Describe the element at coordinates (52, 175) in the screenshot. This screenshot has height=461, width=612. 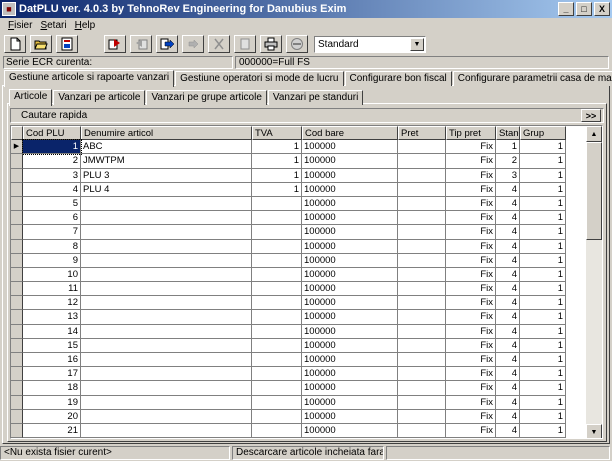
I see `cell-cod-plu: 3` at that location.